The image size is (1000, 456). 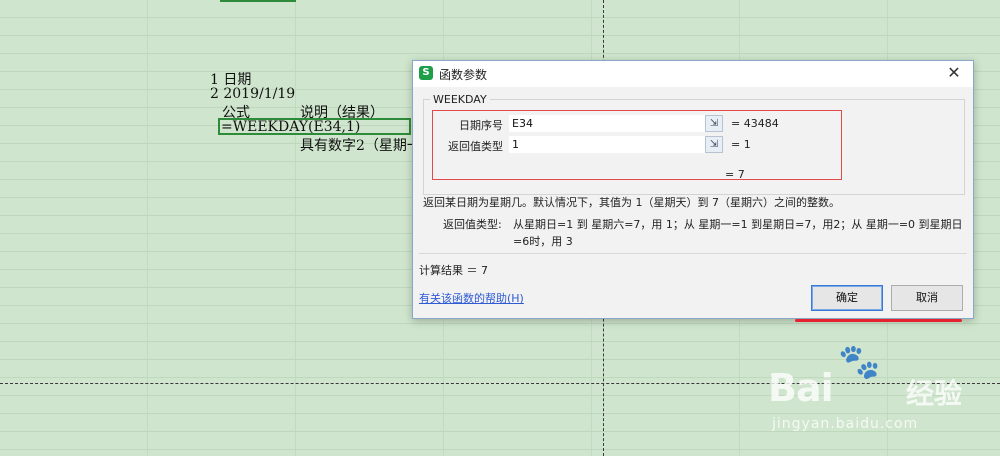 I want to click on function-description: 返回某日期为星期几。默认情况下，其值为 1（星期天）到 7（星期六）之间的整数。, so click(x=631, y=202).